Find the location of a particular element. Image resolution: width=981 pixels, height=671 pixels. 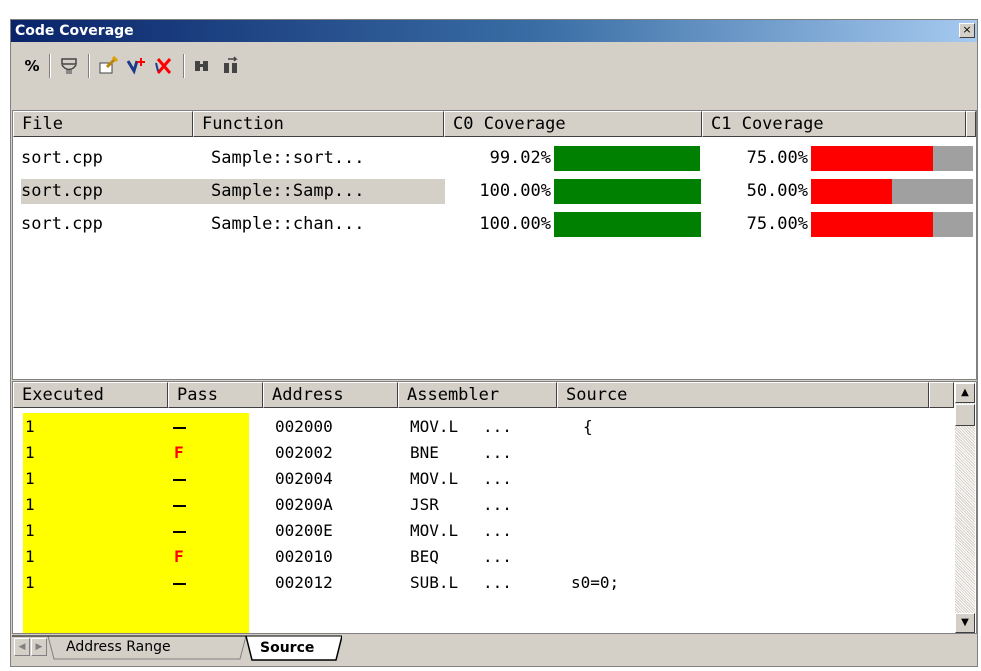

close-button: × is located at coordinates (967, 30).